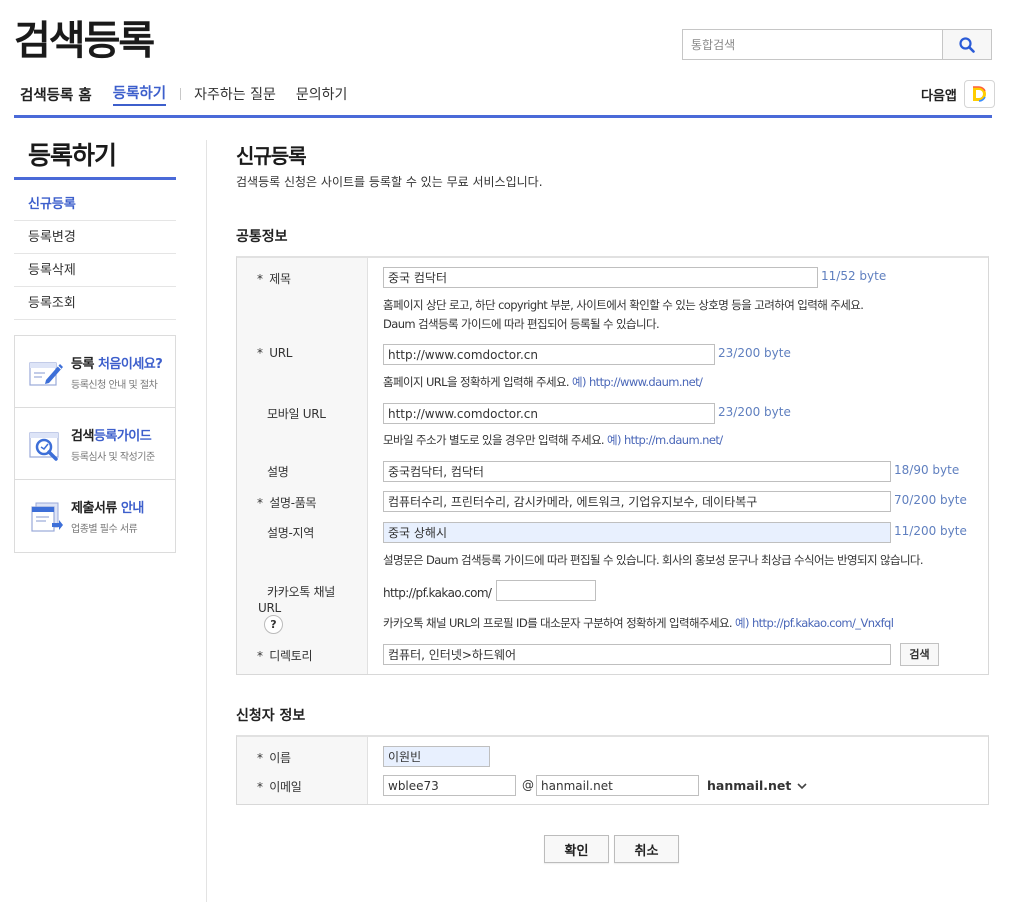 Image resolution: width=1021 pixels, height=902 pixels. Describe the element at coordinates (114, 385) in the screenshot. I see `guide-first-time-sub: 등록신청 안내 및 절차` at that location.